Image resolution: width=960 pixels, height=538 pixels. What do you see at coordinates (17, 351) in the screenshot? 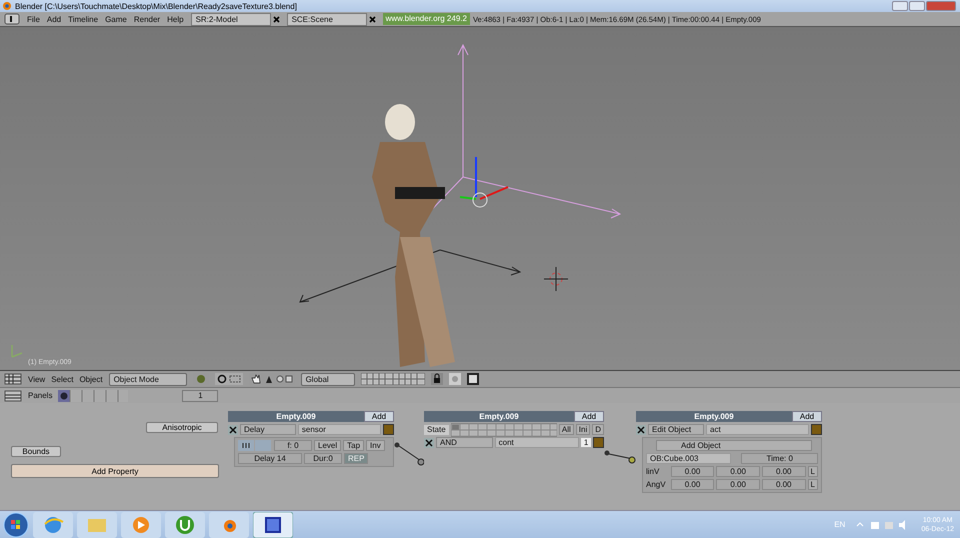
I see `axis-gizmo-icon` at bounding box center [17, 351].